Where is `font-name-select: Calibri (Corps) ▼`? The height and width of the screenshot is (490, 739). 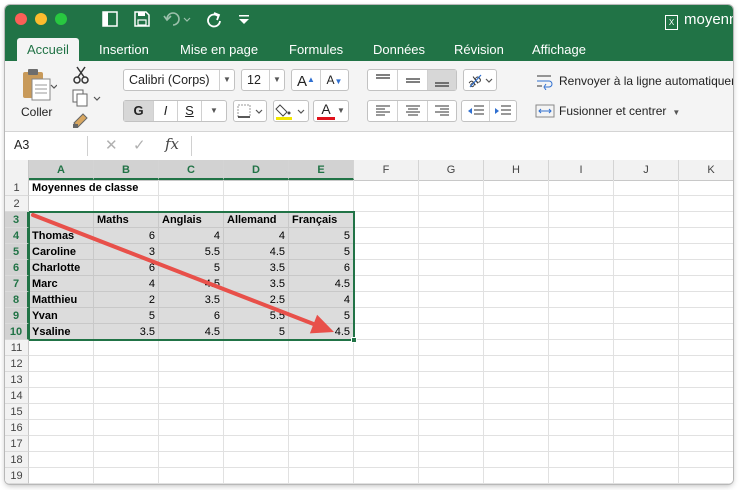
font-name-select: Calibri (Corps) ▼ is located at coordinates (179, 80).